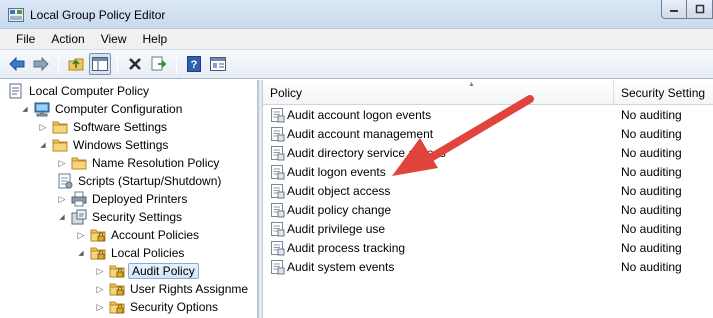  I want to click on window-title: Local Group Policy Editor, so click(98, 15).